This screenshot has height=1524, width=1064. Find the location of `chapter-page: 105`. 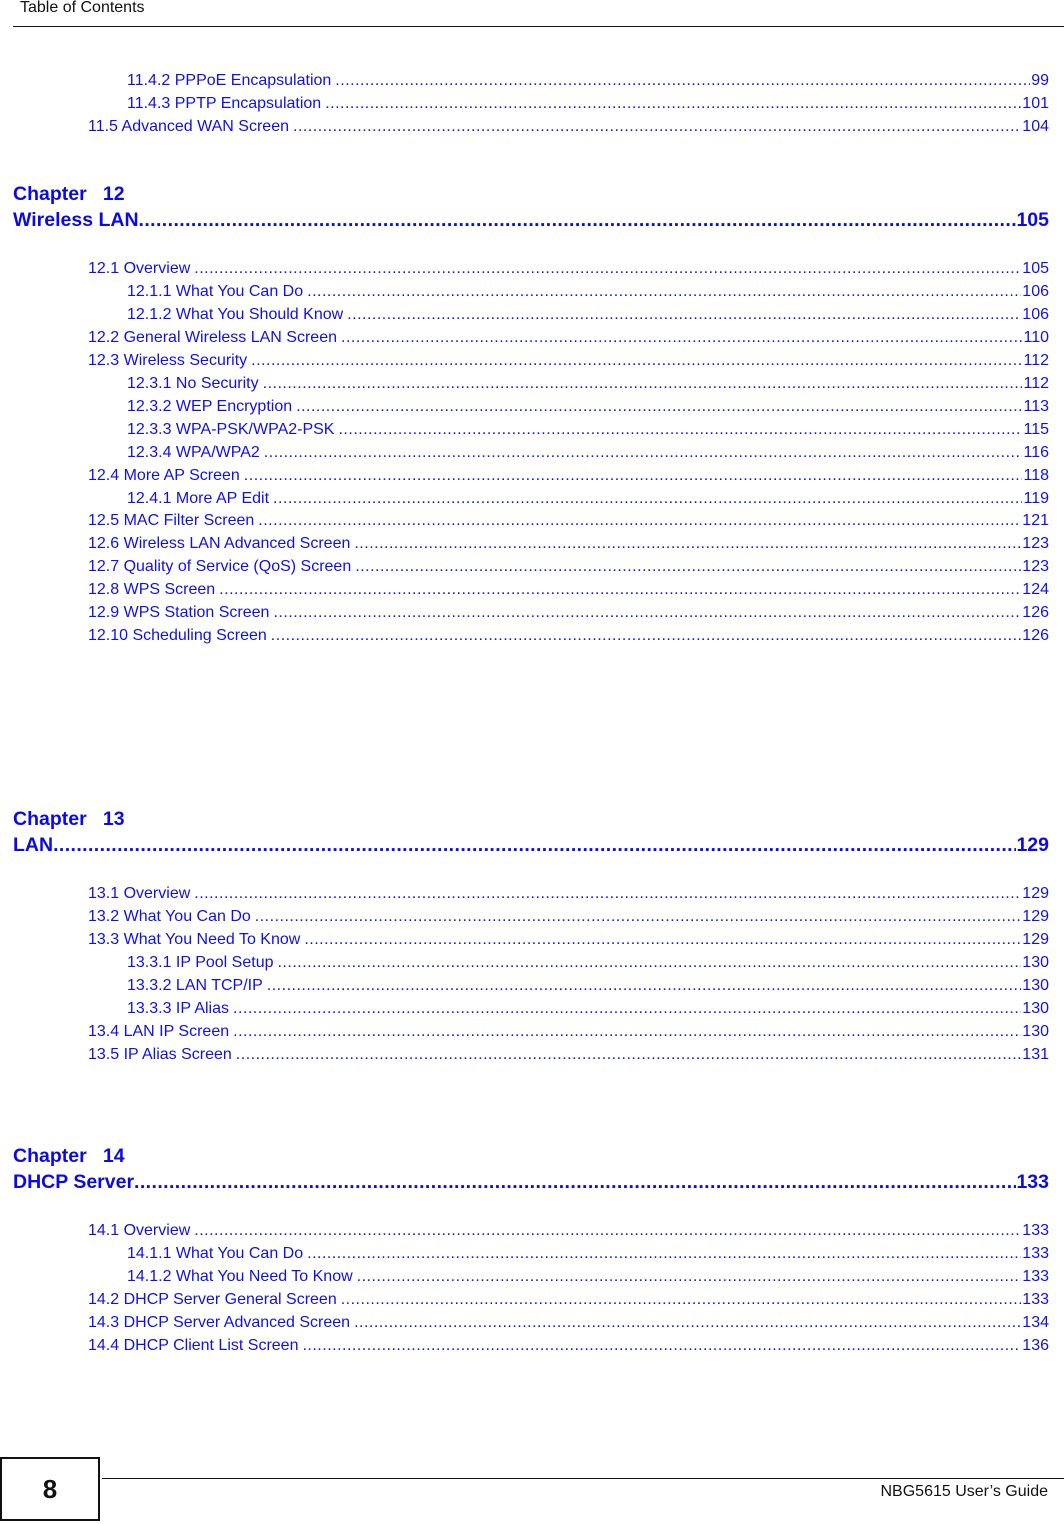

chapter-page: 105 is located at coordinates (1032, 220).